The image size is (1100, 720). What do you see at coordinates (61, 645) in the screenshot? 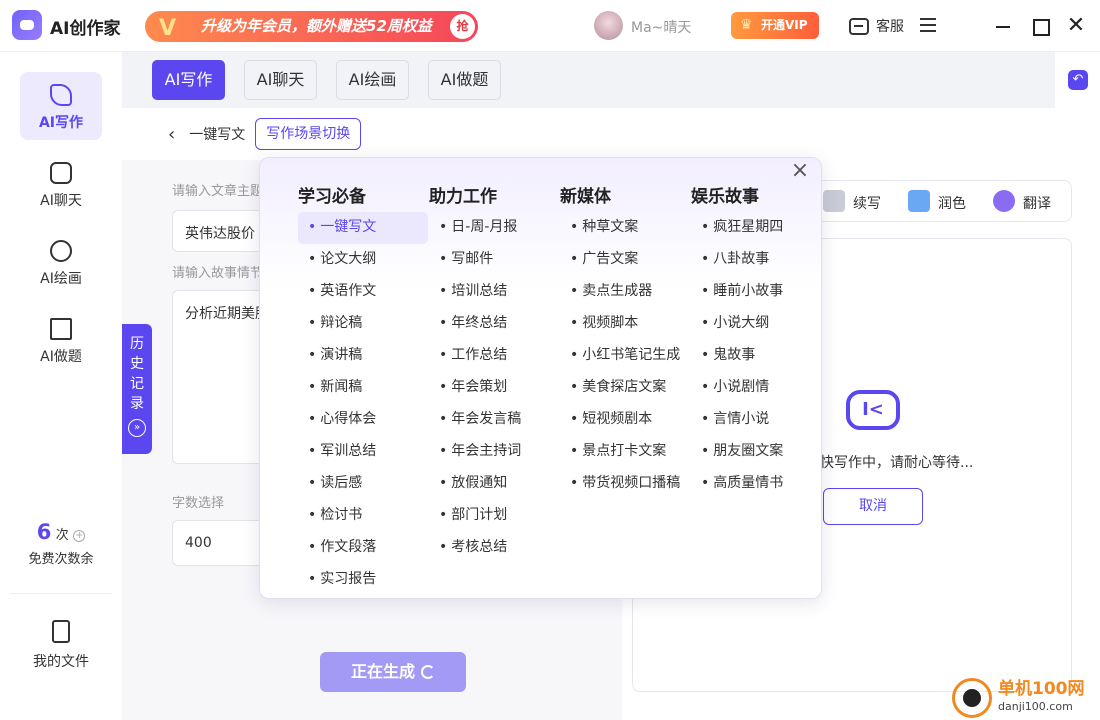
I see `my-files-button: 我的文件` at bounding box center [61, 645].